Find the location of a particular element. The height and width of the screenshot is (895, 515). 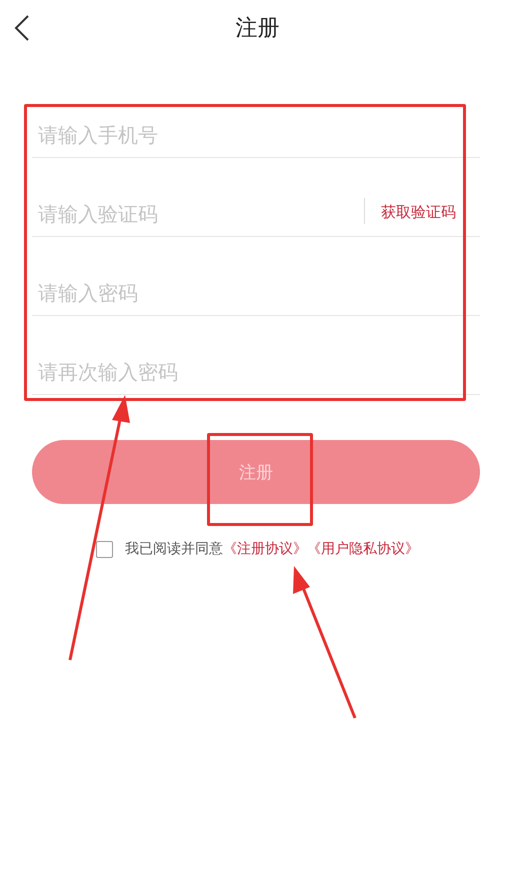

agree-checkbox is located at coordinates (104, 549).